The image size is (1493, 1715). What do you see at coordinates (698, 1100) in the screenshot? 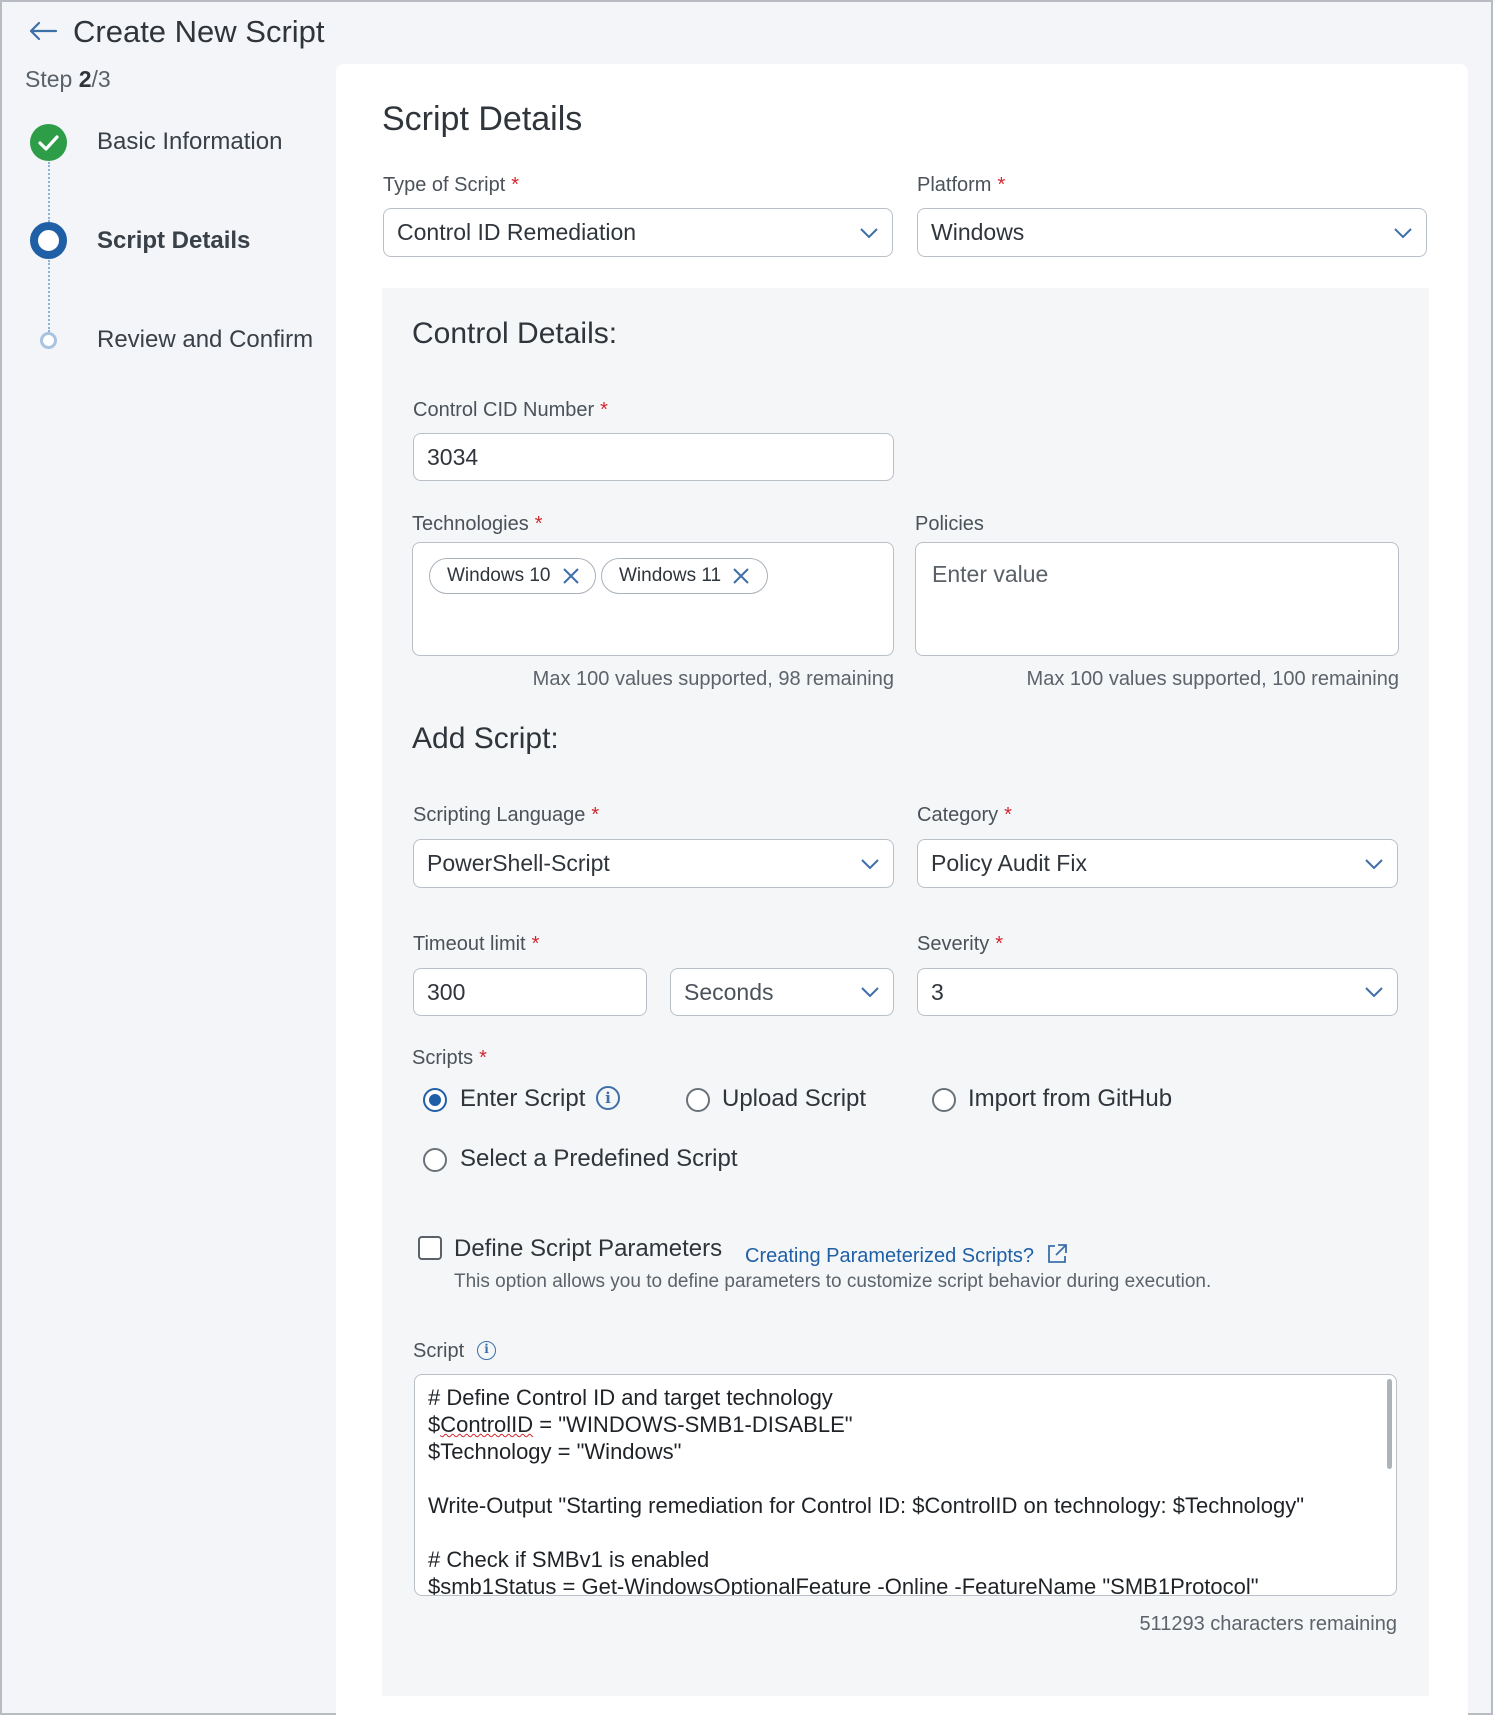
I see `upload-script-radio` at bounding box center [698, 1100].